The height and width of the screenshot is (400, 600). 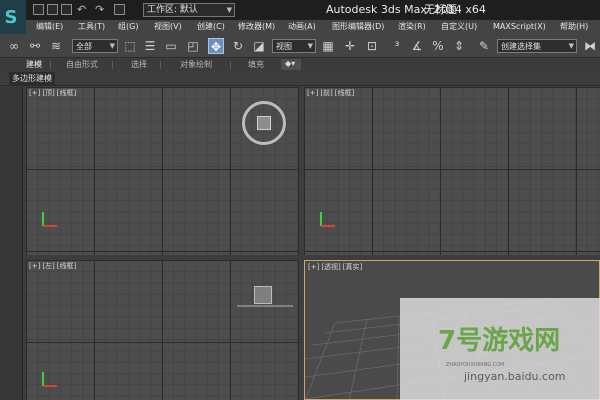 I want to click on select-and-scale-icon: ◪, so click(x=259, y=46).